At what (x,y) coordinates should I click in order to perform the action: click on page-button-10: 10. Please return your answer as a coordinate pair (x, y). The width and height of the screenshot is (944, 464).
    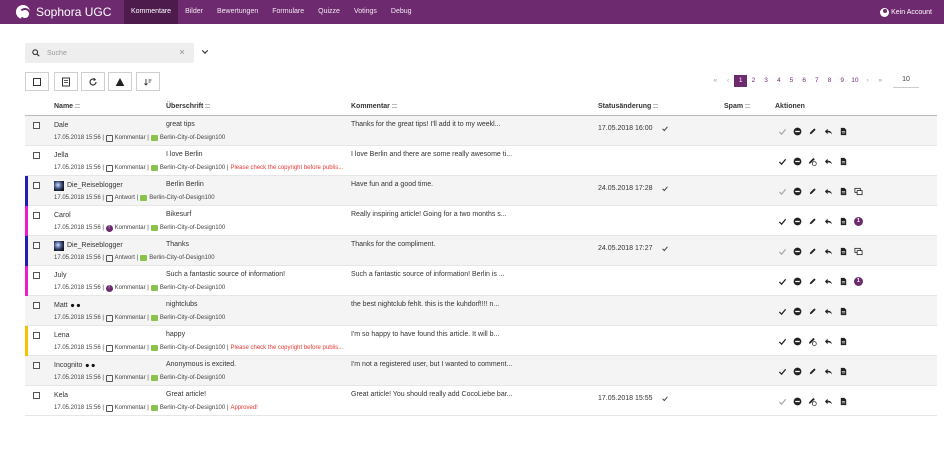
    Looking at the image, I should click on (855, 81).